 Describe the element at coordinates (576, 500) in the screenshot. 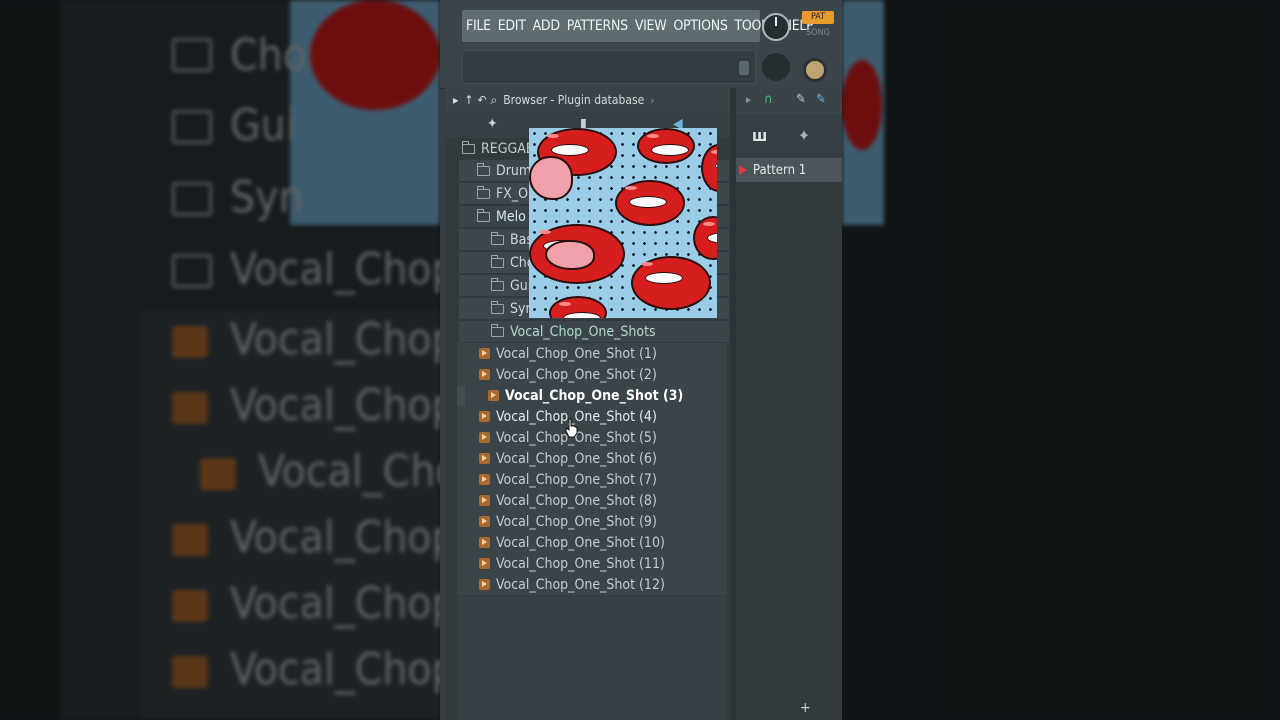

I see `sample-label: Vocal_Chop_One_Shot (8)` at that location.